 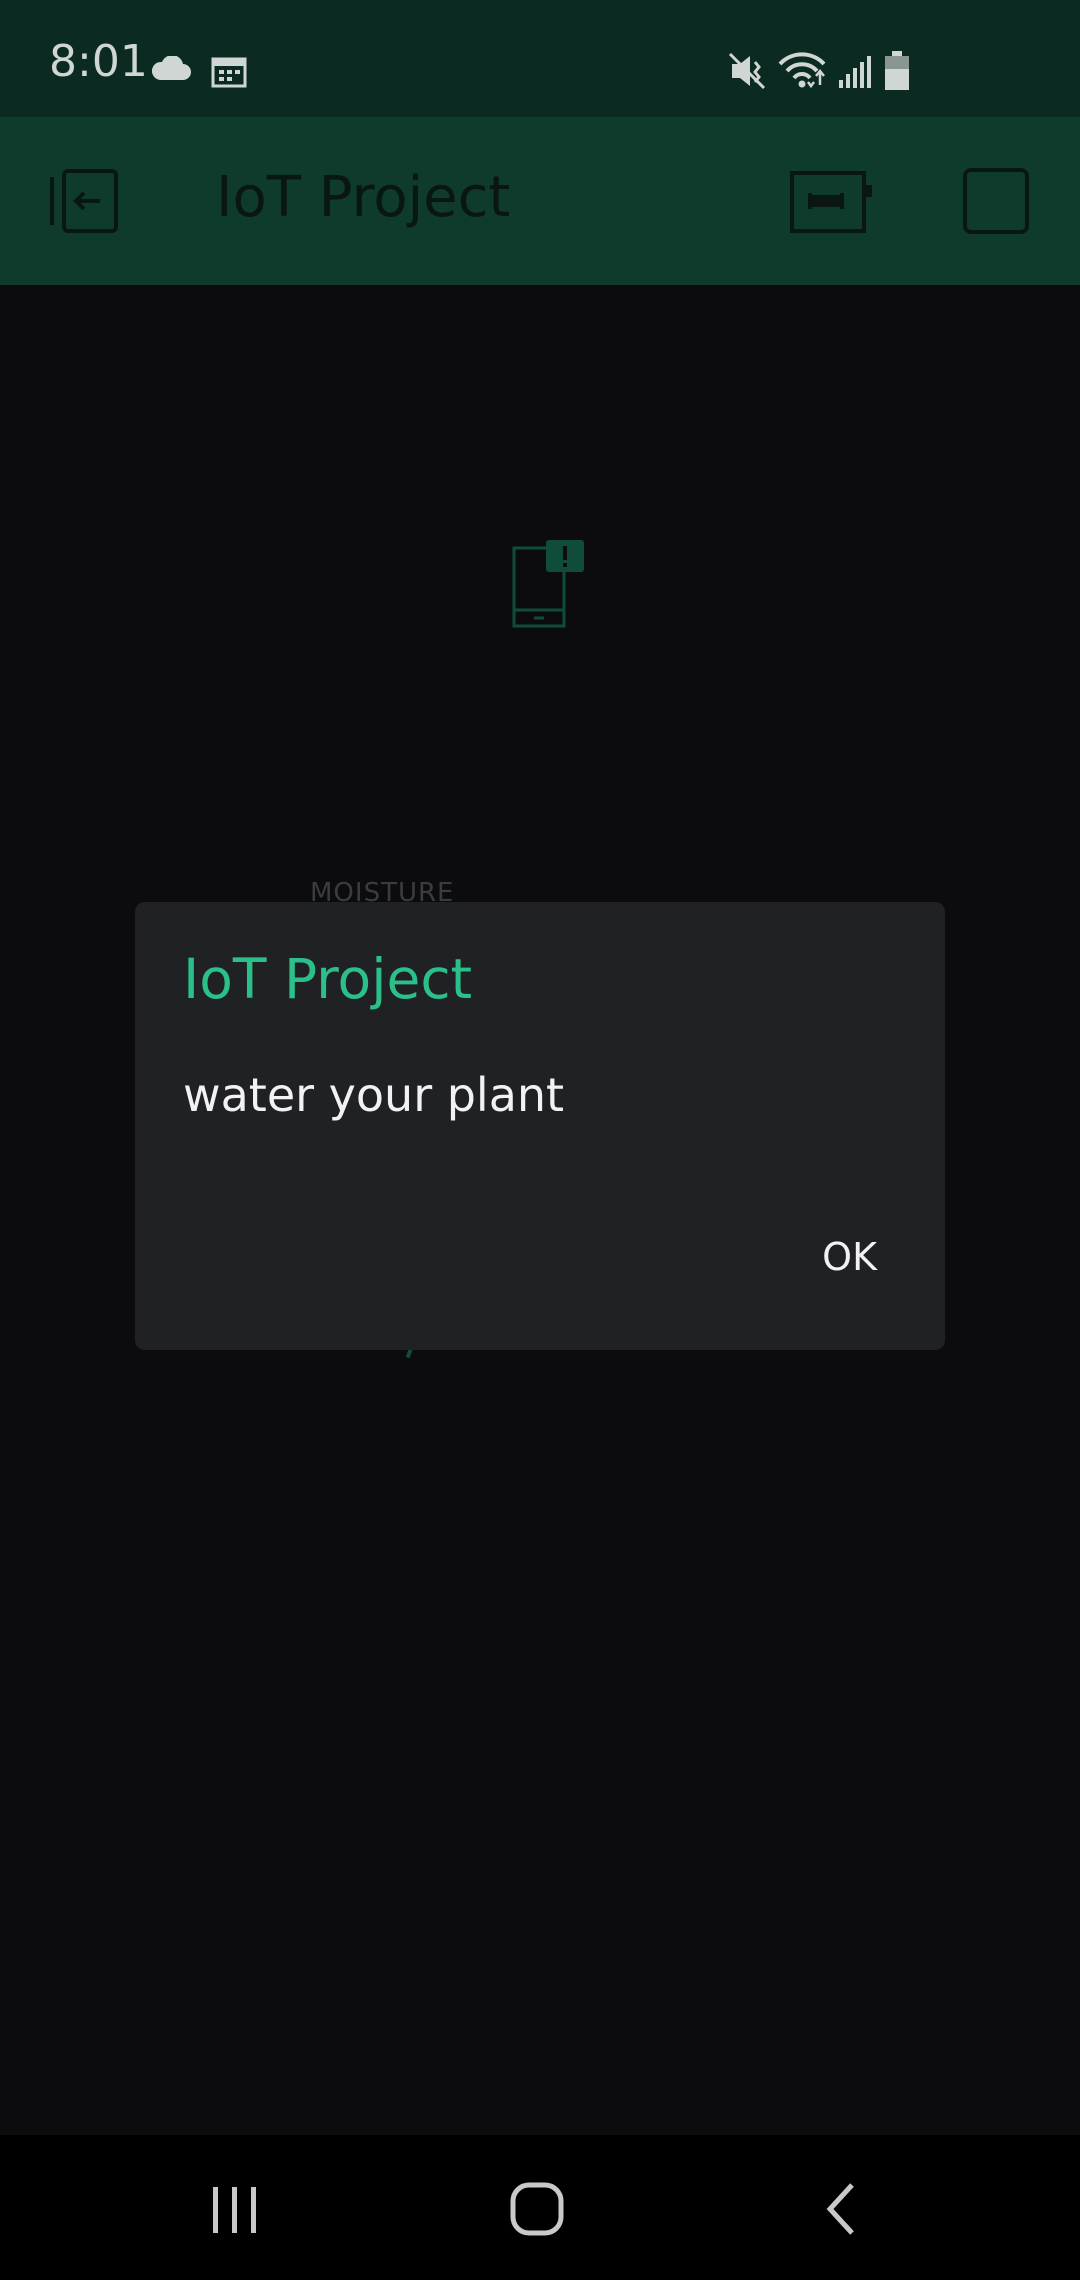 What do you see at coordinates (747, 71) in the screenshot?
I see `mute-icon` at bounding box center [747, 71].